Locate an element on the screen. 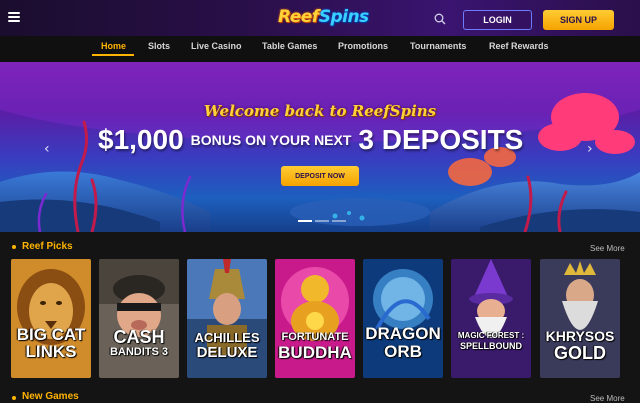 The width and height of the screenshot is (640, 403). nav-item-home: Home is located at coordinates (113, 46).